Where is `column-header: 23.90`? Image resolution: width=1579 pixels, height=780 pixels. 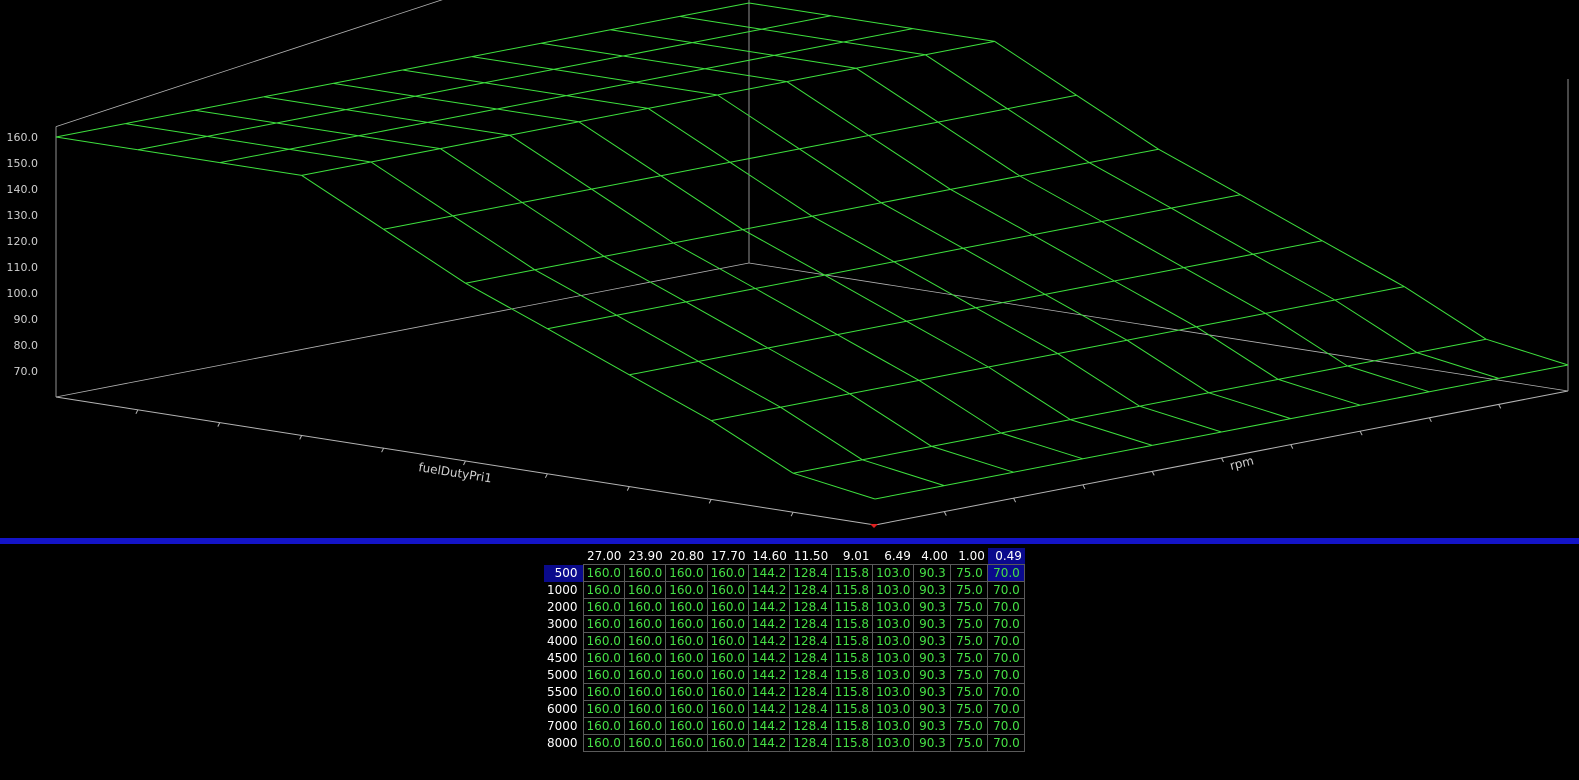
column-header: 23.90 is located at coordinates (644, 556).